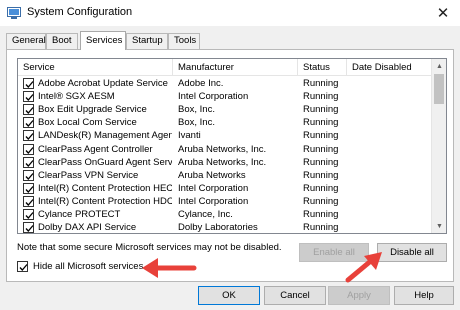 This screenshot has width=460, height=310. What do you see at coordinates (88, 175) in the screenshot?
I see `service-name: ClearPass VPN Service` at bounding box center [88, 175].